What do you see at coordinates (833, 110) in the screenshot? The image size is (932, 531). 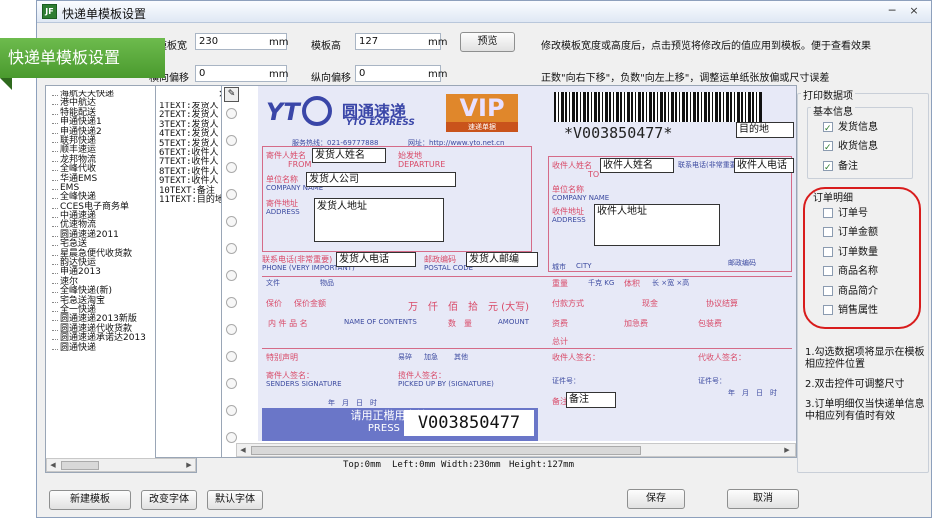 I see `basic-info-title: 基本信息` at bounding box center [833, 110].